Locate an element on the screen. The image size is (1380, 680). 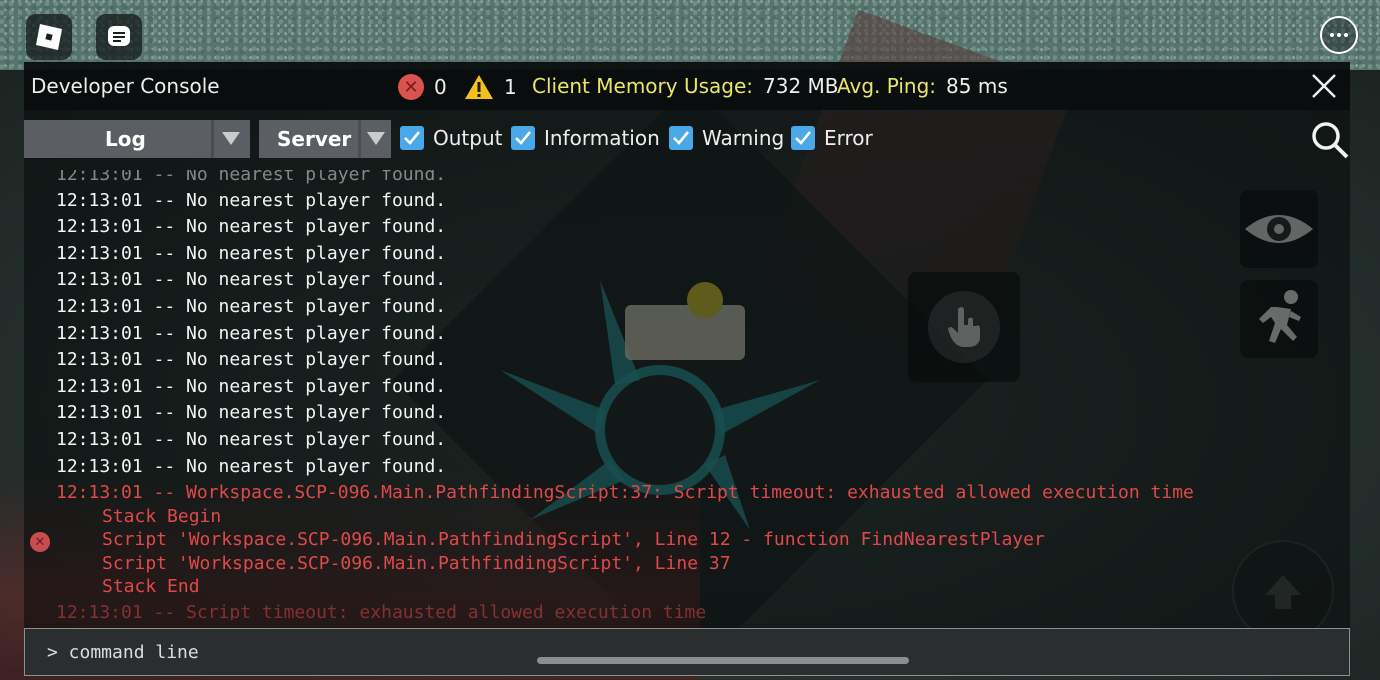
server-dropdown-label: Server is located at coordinates (314, 139).